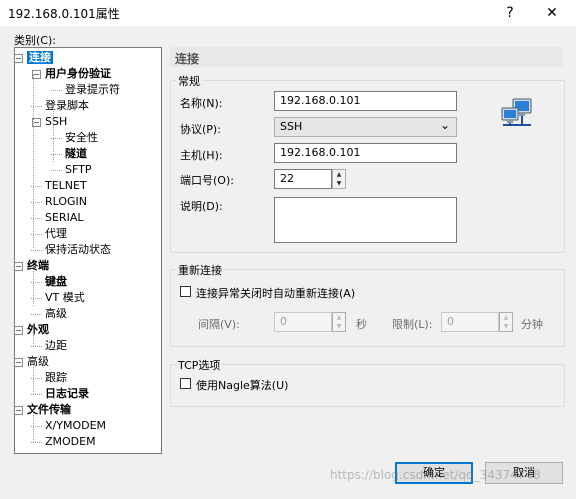  I want to click on help-button: ?, so click(510, 13).